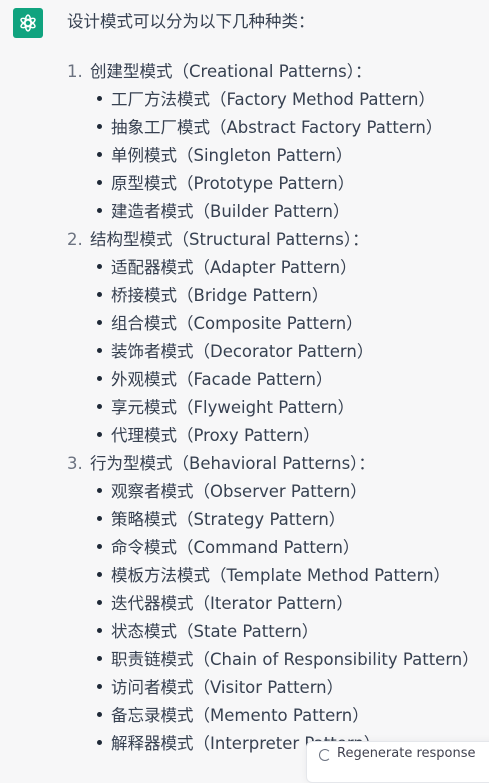  I want to click on assistant-avatar, so click(28, 23).